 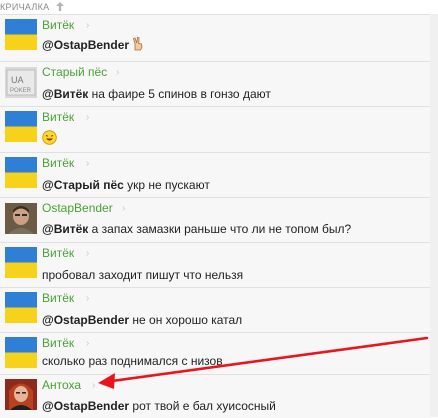 What do you see at coordinates (77, 208) in the screenshot?
I see `message-author: OstapBender` at bounding box center [77, 208].